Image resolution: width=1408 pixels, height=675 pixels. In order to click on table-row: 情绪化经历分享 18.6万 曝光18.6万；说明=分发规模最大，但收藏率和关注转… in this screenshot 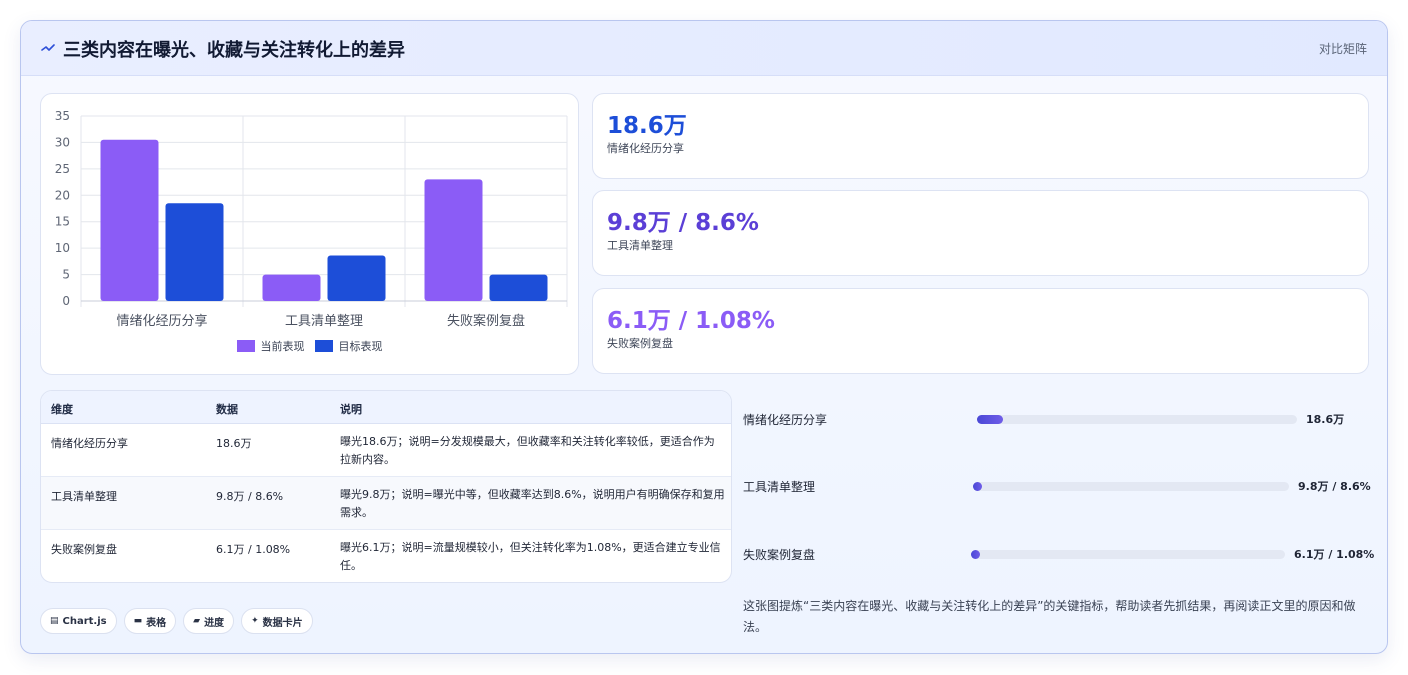, I will do `click(386, 450)`.